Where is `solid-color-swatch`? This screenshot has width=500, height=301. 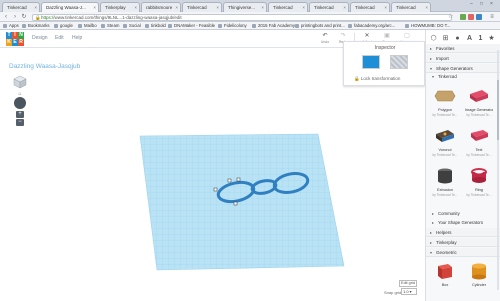 solid-color-swatch is located at coordinates (371, 62).